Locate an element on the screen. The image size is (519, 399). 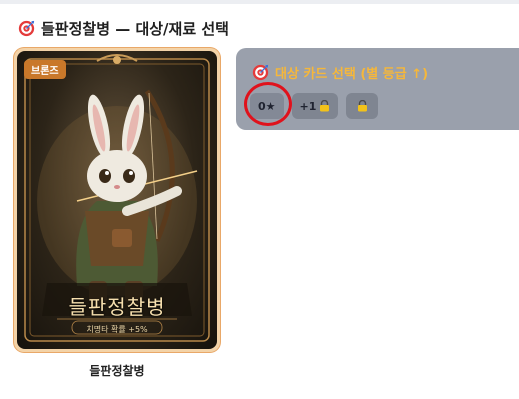
panel-title: 대상 카드 선택 (별 등급 ↑) is located at coordinates (340, 72).